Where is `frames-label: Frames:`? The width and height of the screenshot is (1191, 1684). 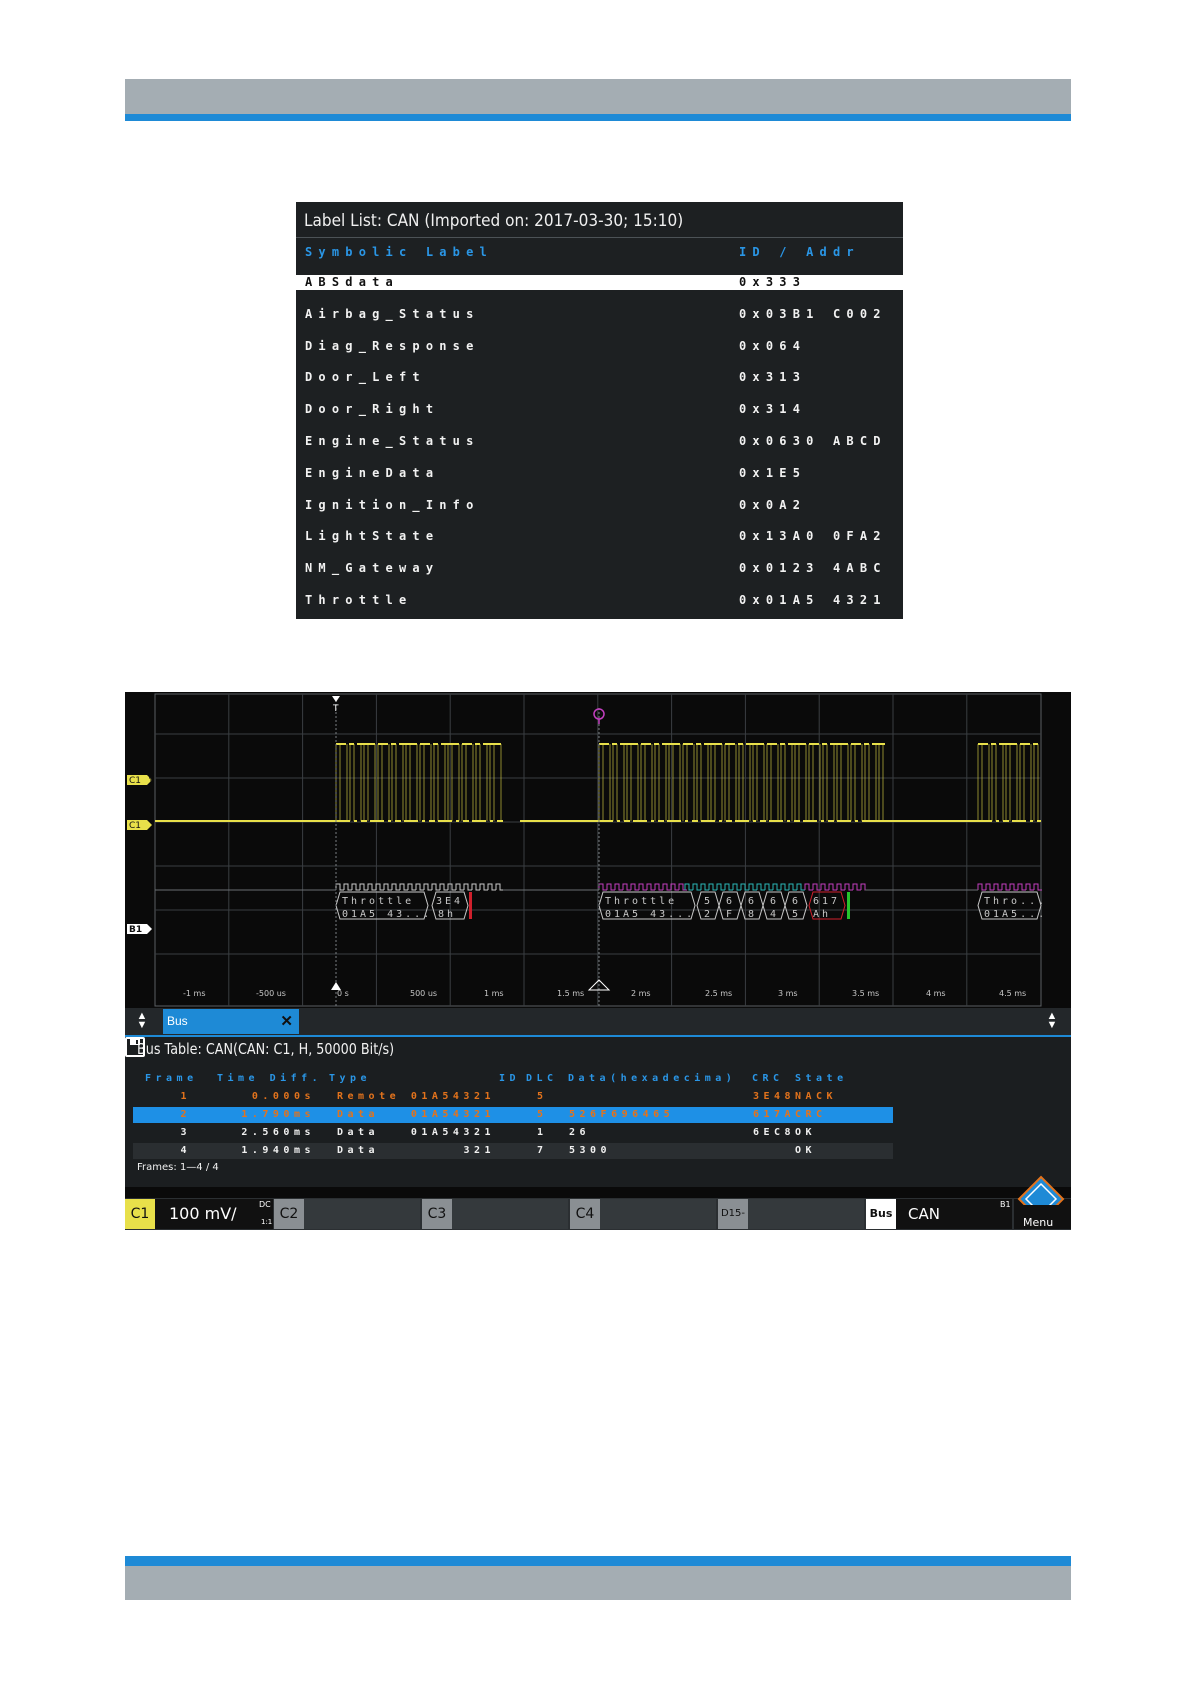 frames-label: Frames: is located at coordinates (157, 1167).